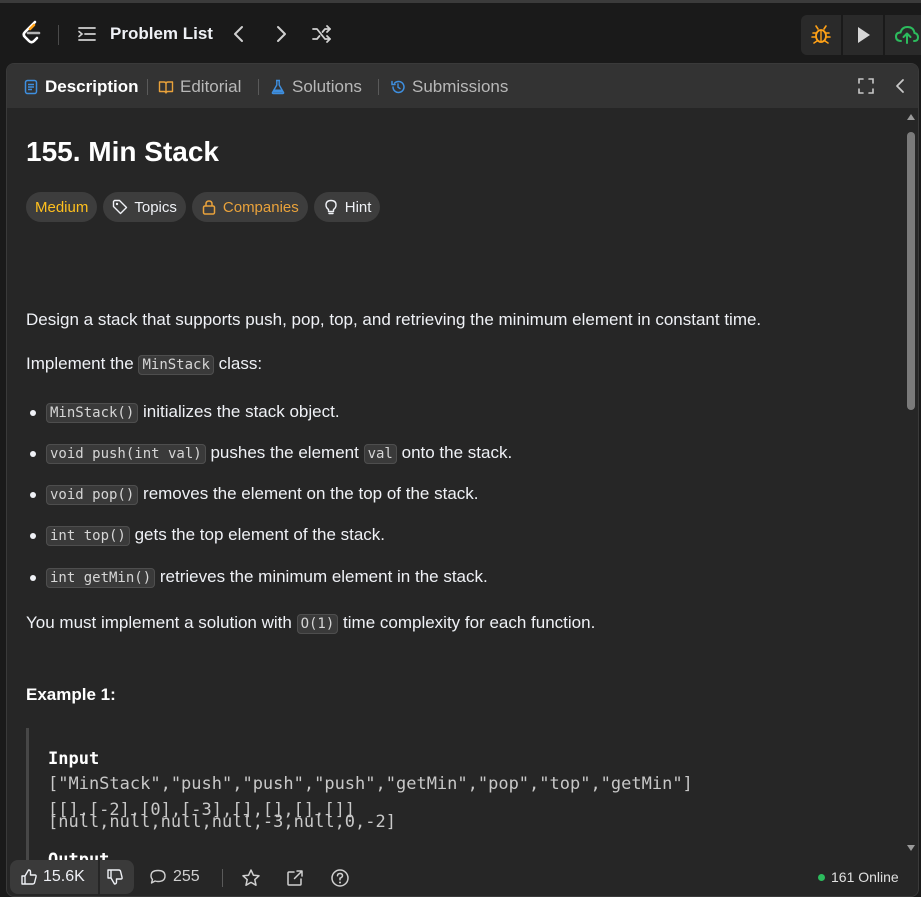 The width and height of the screenshot is (921, 897). Describe the element at coordinates (900, 86) in the screenshot. I see `collapse-left-icon` at that location.